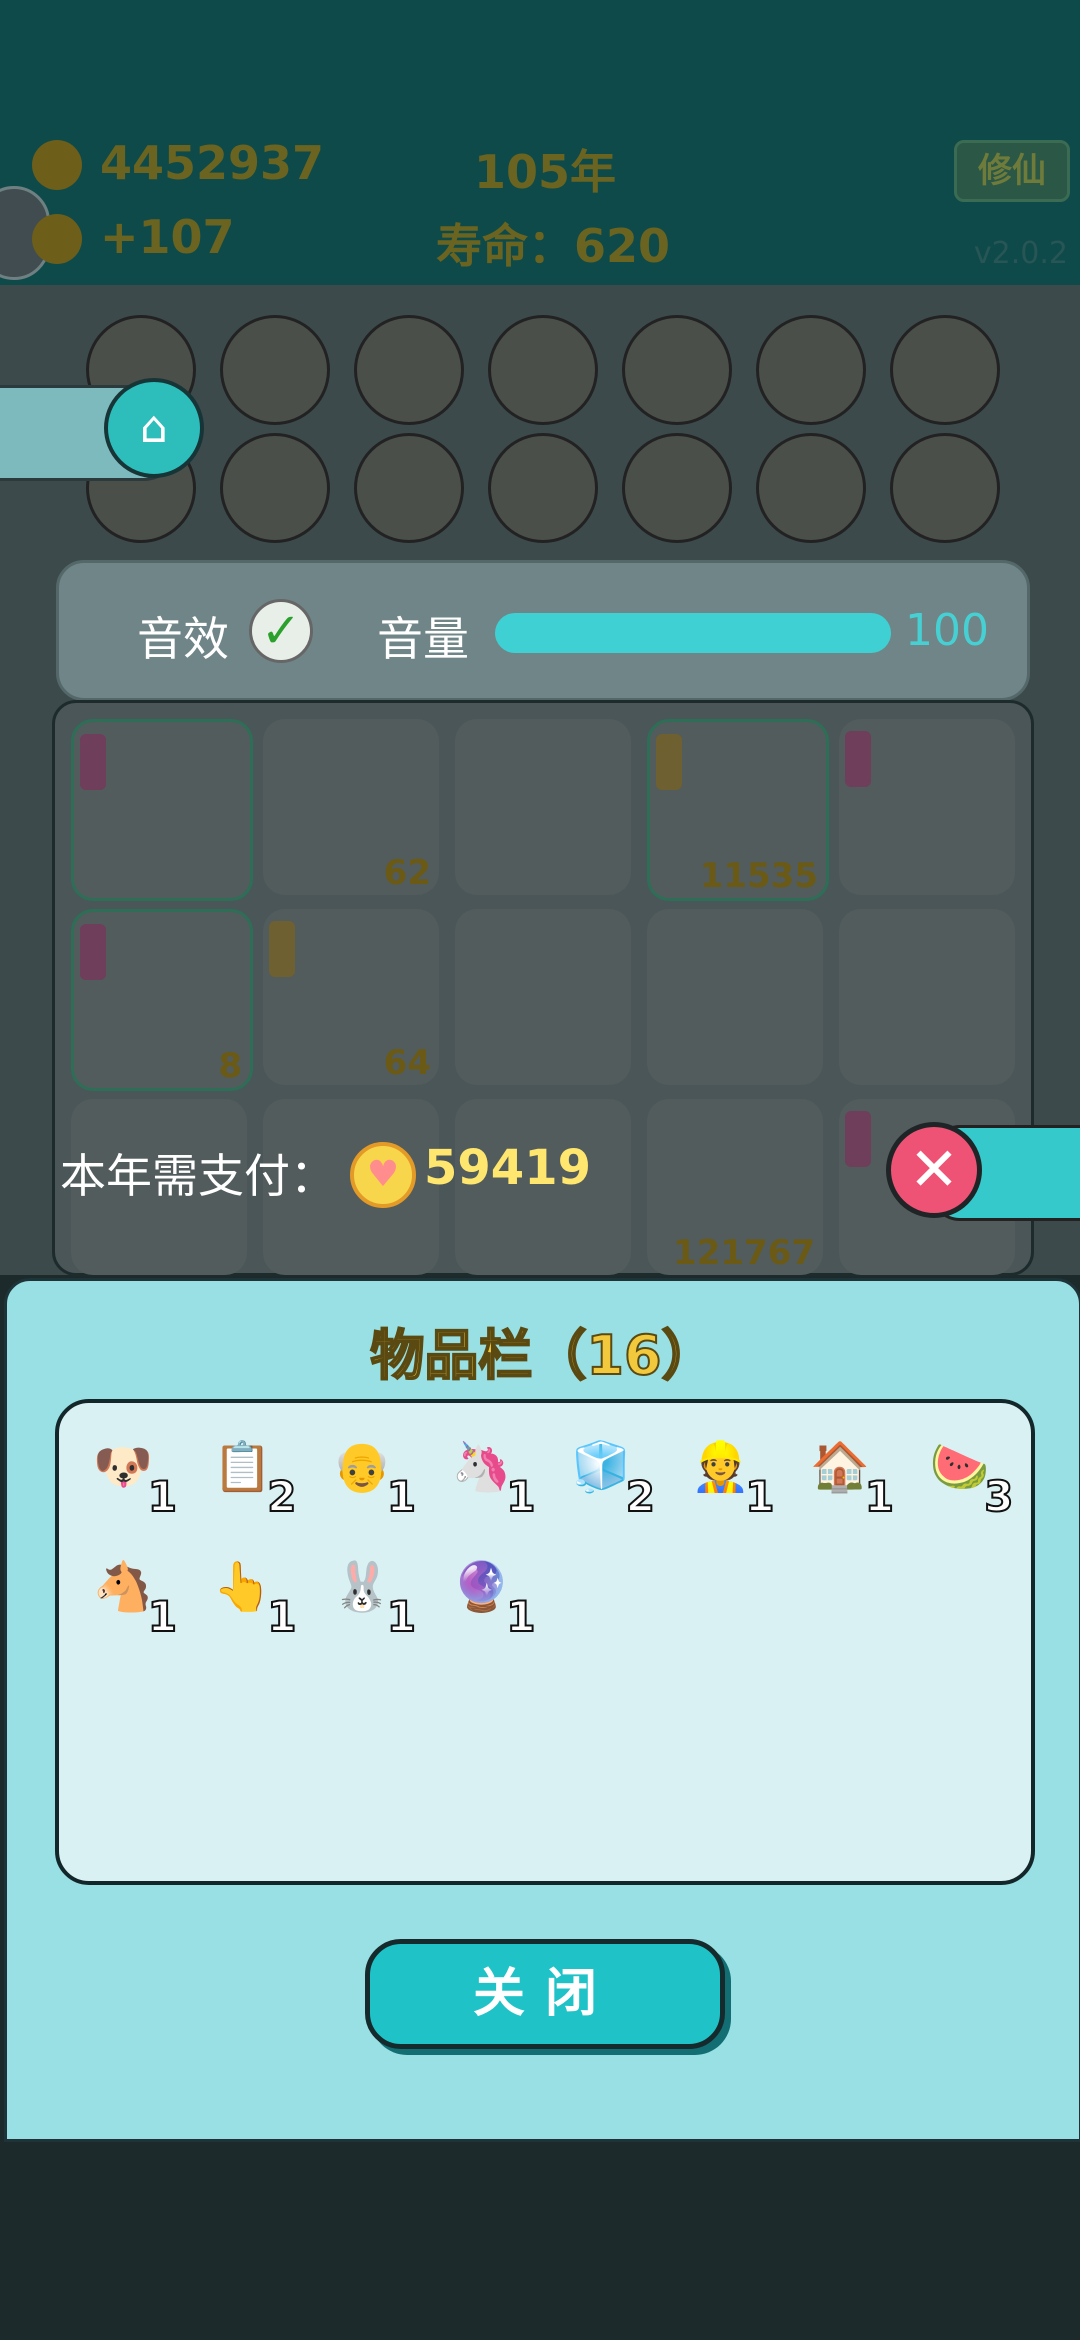 This screenshot has width=1080, height=2340. What do you see at coordinates (507, 1168) in the screenshot?
I see `payment-amount: 59419` at bounding box center [507, 1168].